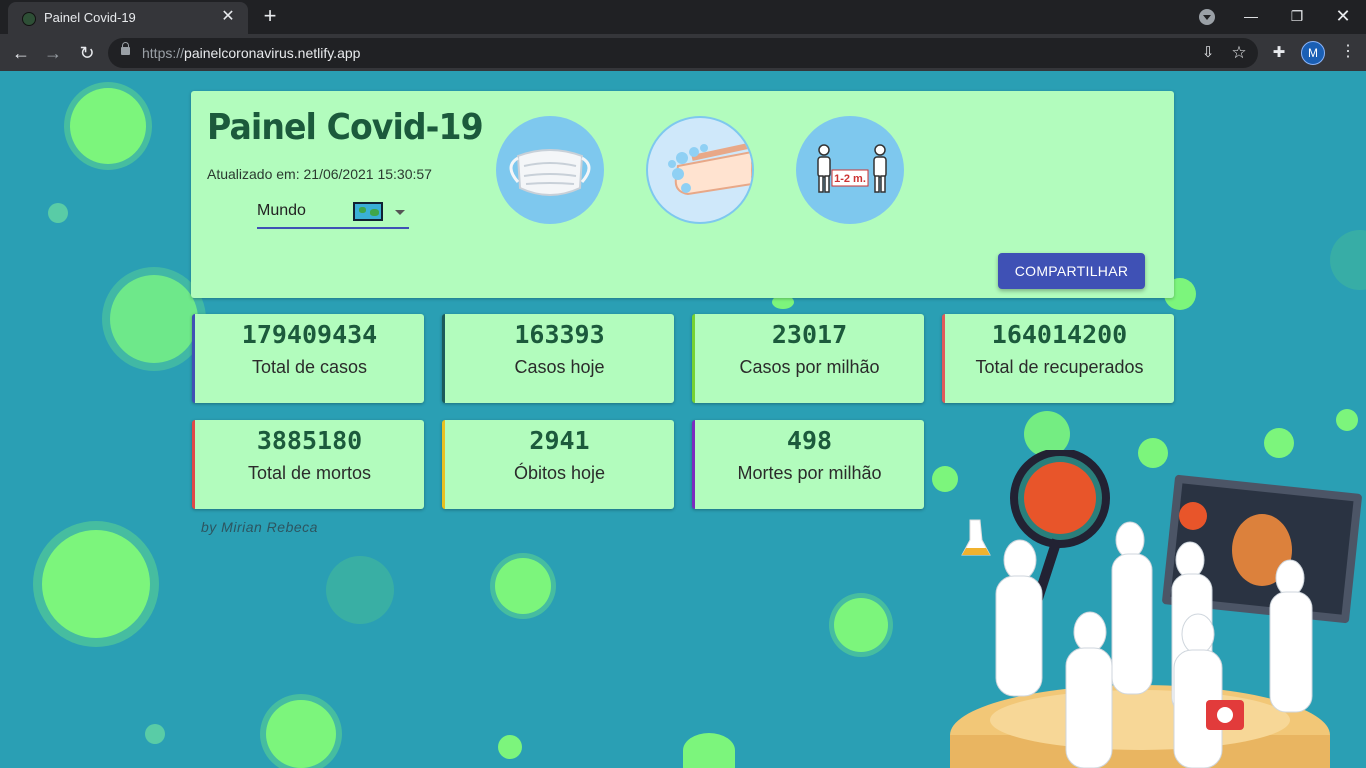 This screenshot has width=1366, height=768. Describe the element at coordinates (309, 473) in the screenshot. I see `stat-label: Total de mortos` at that location.